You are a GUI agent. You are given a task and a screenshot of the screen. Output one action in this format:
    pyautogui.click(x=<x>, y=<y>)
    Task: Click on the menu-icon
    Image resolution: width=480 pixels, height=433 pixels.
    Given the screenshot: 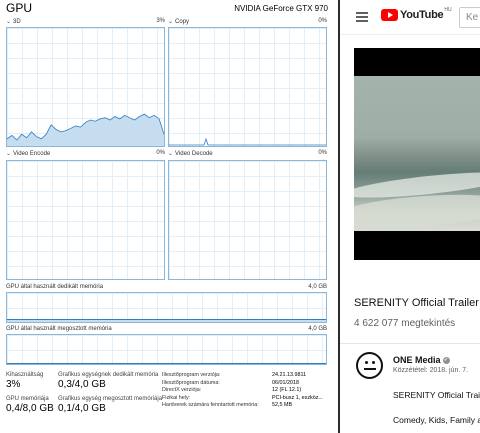 What is the action you would take?
    pyautogui.click(x=362, y=17)
    